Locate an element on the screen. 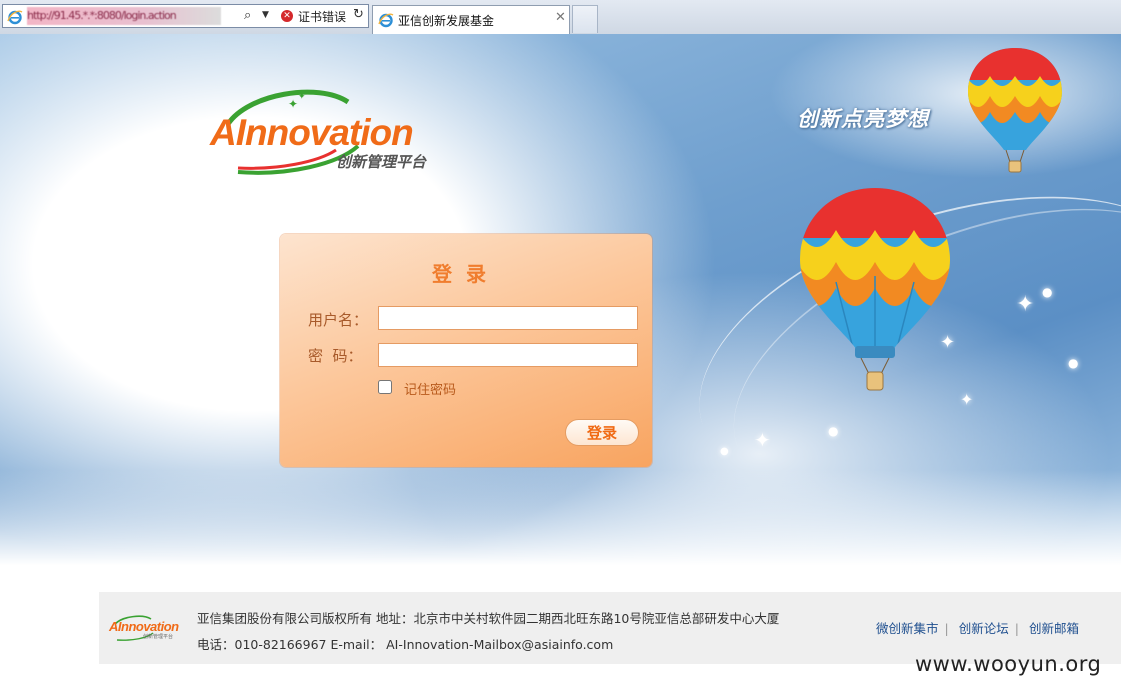 The height and width of the screenshot is (693, 1121). logo-text: AInnovation is located at coordinates (312, 132).